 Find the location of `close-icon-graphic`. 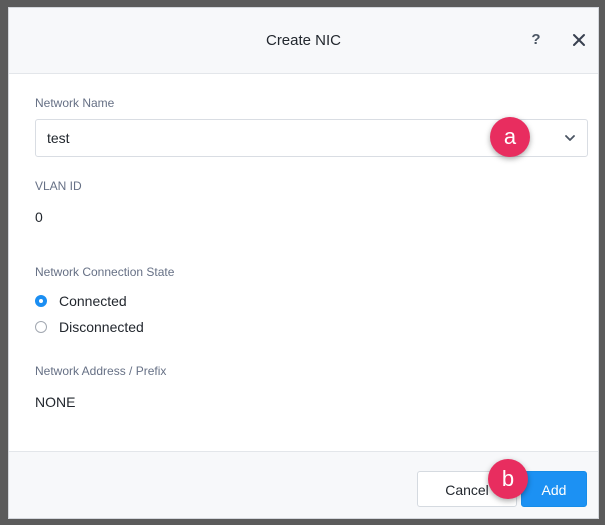

close-icon-graphic is located at coordinates (579, 40).